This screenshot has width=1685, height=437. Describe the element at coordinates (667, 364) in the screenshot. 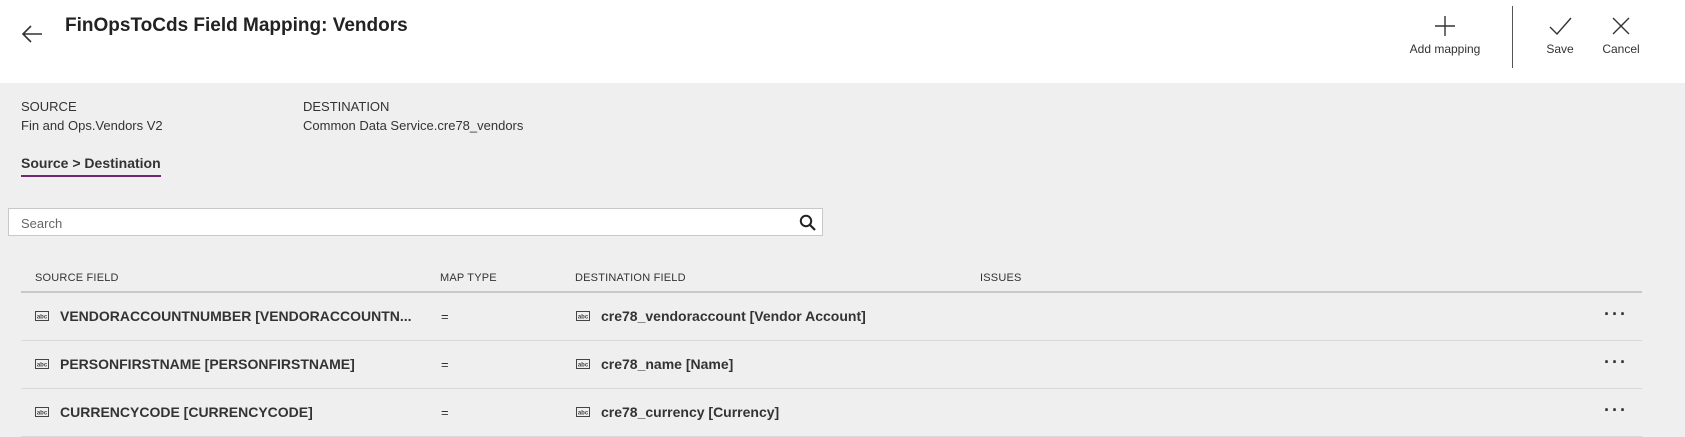

I see `destination-field: cre78_name [Name]` at that location.